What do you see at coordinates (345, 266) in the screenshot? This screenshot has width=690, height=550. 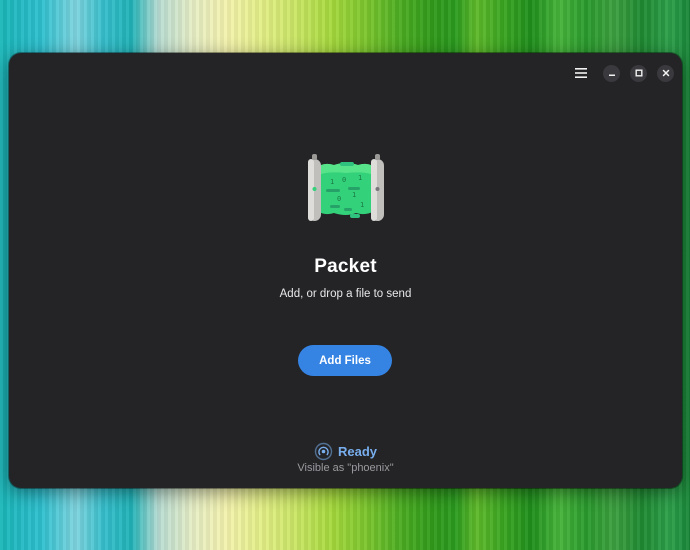 I see `page-title: Packet` at bounding box center [345, 266].